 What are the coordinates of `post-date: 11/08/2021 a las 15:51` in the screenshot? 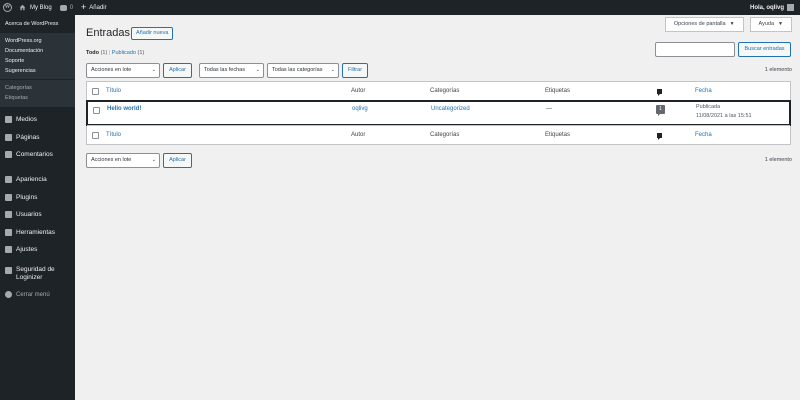 It's located at (724, 116).